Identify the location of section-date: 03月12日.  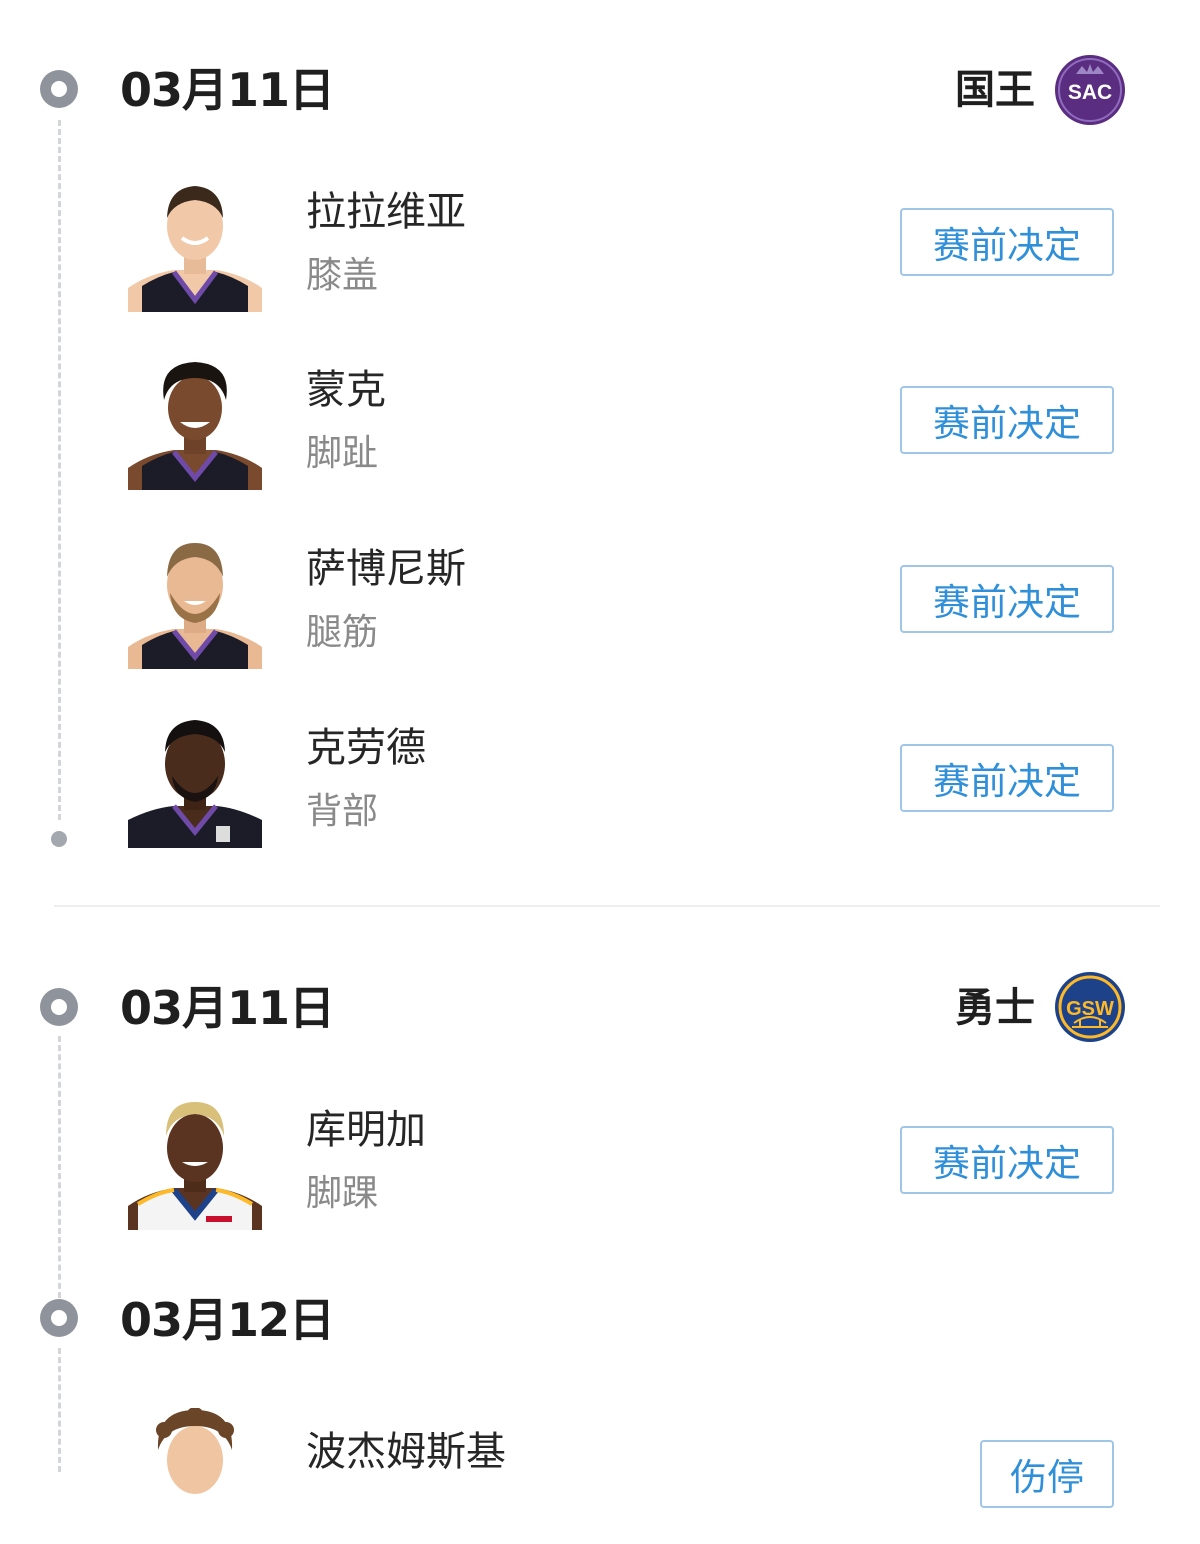
(227, 1320).